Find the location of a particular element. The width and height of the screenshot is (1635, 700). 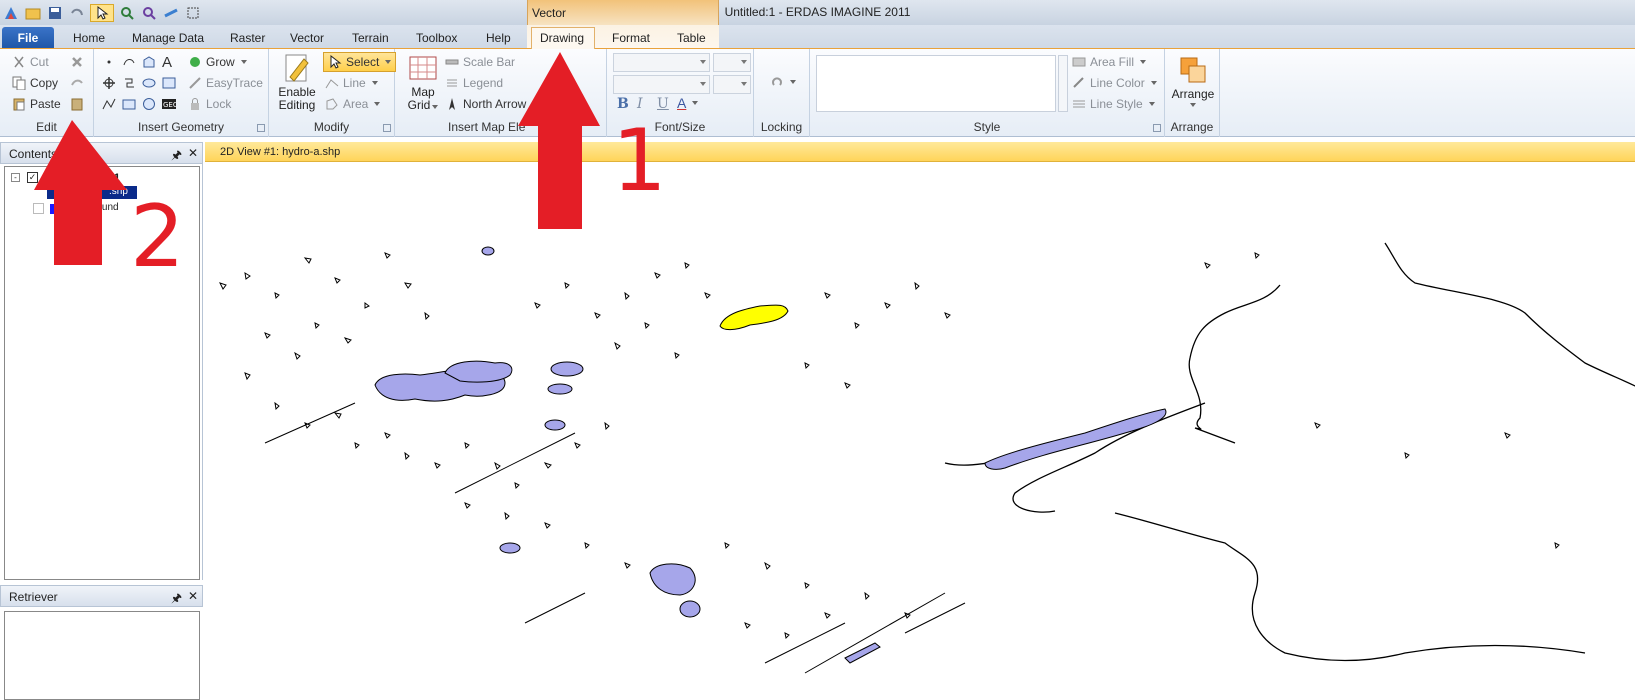

annotation-layer is located at coordinates (317, 158).